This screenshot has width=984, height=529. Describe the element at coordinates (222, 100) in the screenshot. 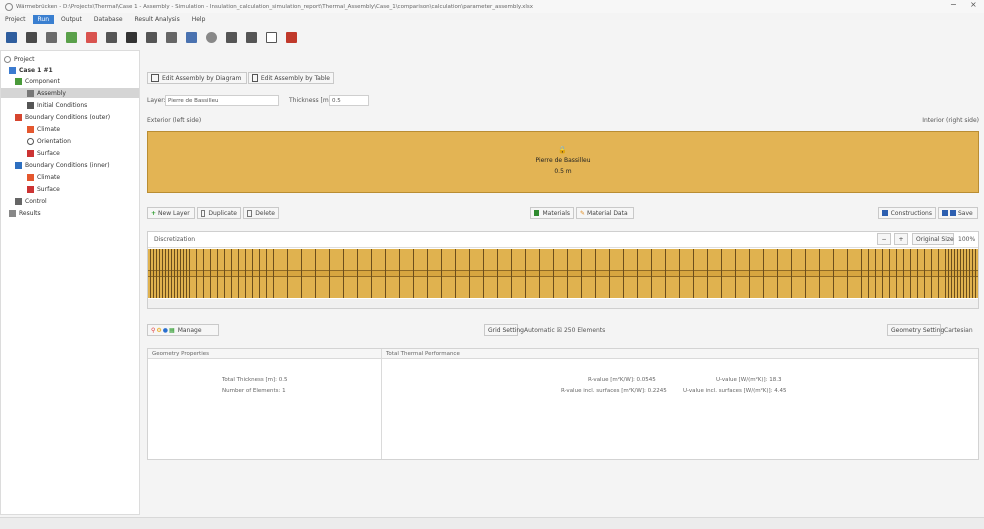

I see `layer-name-input: Pierre de Bassilleu` at that location.